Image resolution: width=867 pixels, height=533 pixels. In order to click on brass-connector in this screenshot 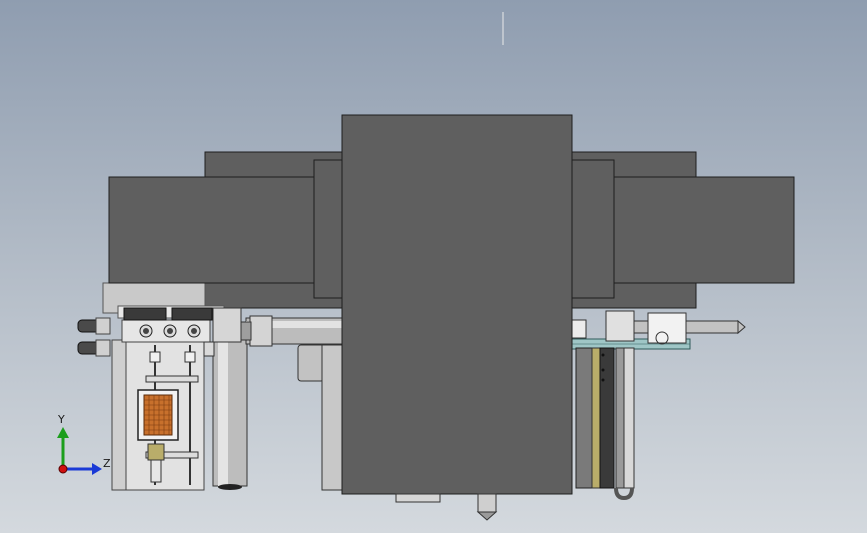, I will do `click(156, 452)`.